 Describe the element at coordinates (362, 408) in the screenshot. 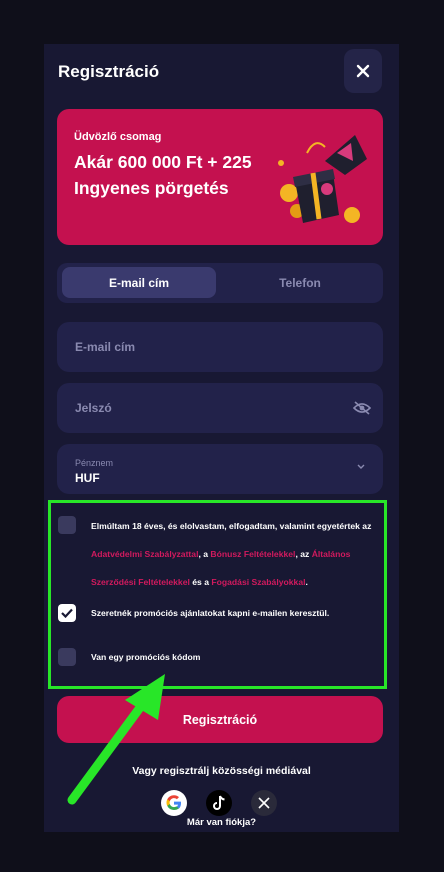

I see `eye-off-icon` at that location.